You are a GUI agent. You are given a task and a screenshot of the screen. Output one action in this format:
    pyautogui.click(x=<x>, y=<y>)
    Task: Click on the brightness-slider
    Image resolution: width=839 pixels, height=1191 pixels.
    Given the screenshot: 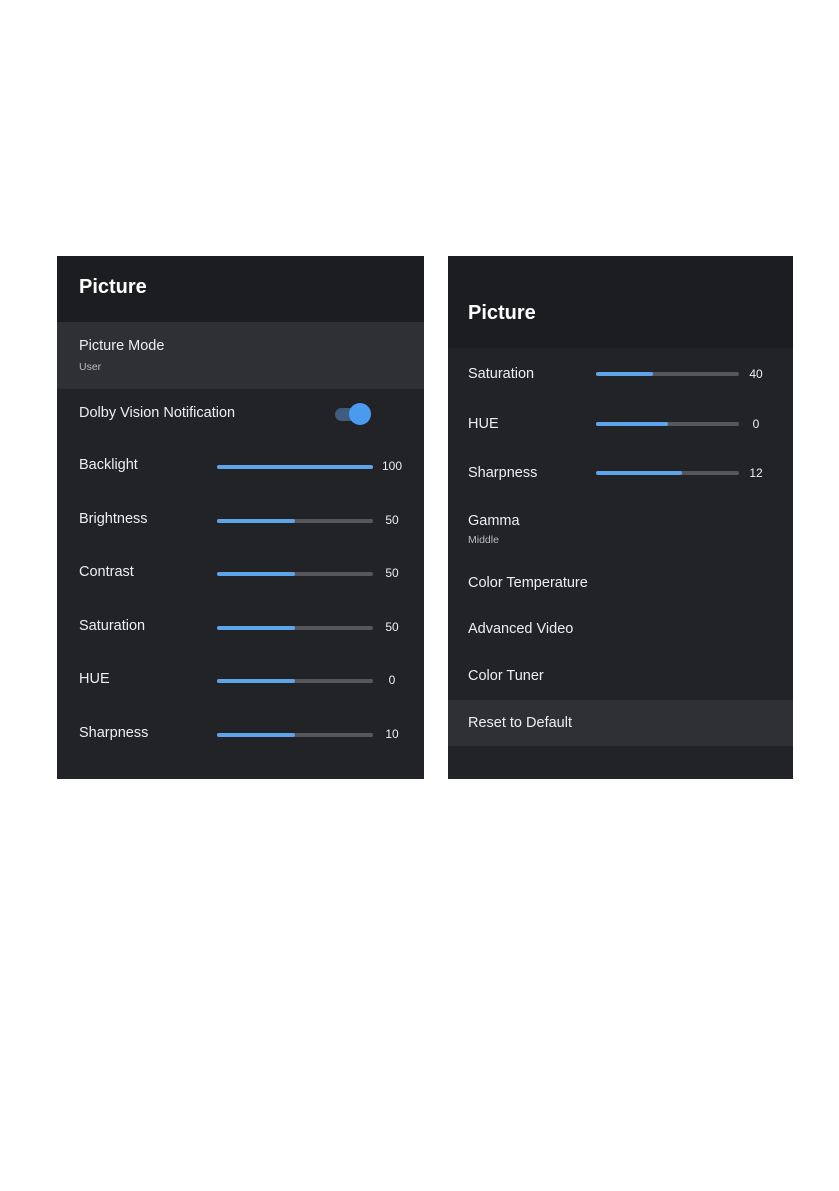 What is the action you would take?
    pyautogui.click(x=295, y=520)
    